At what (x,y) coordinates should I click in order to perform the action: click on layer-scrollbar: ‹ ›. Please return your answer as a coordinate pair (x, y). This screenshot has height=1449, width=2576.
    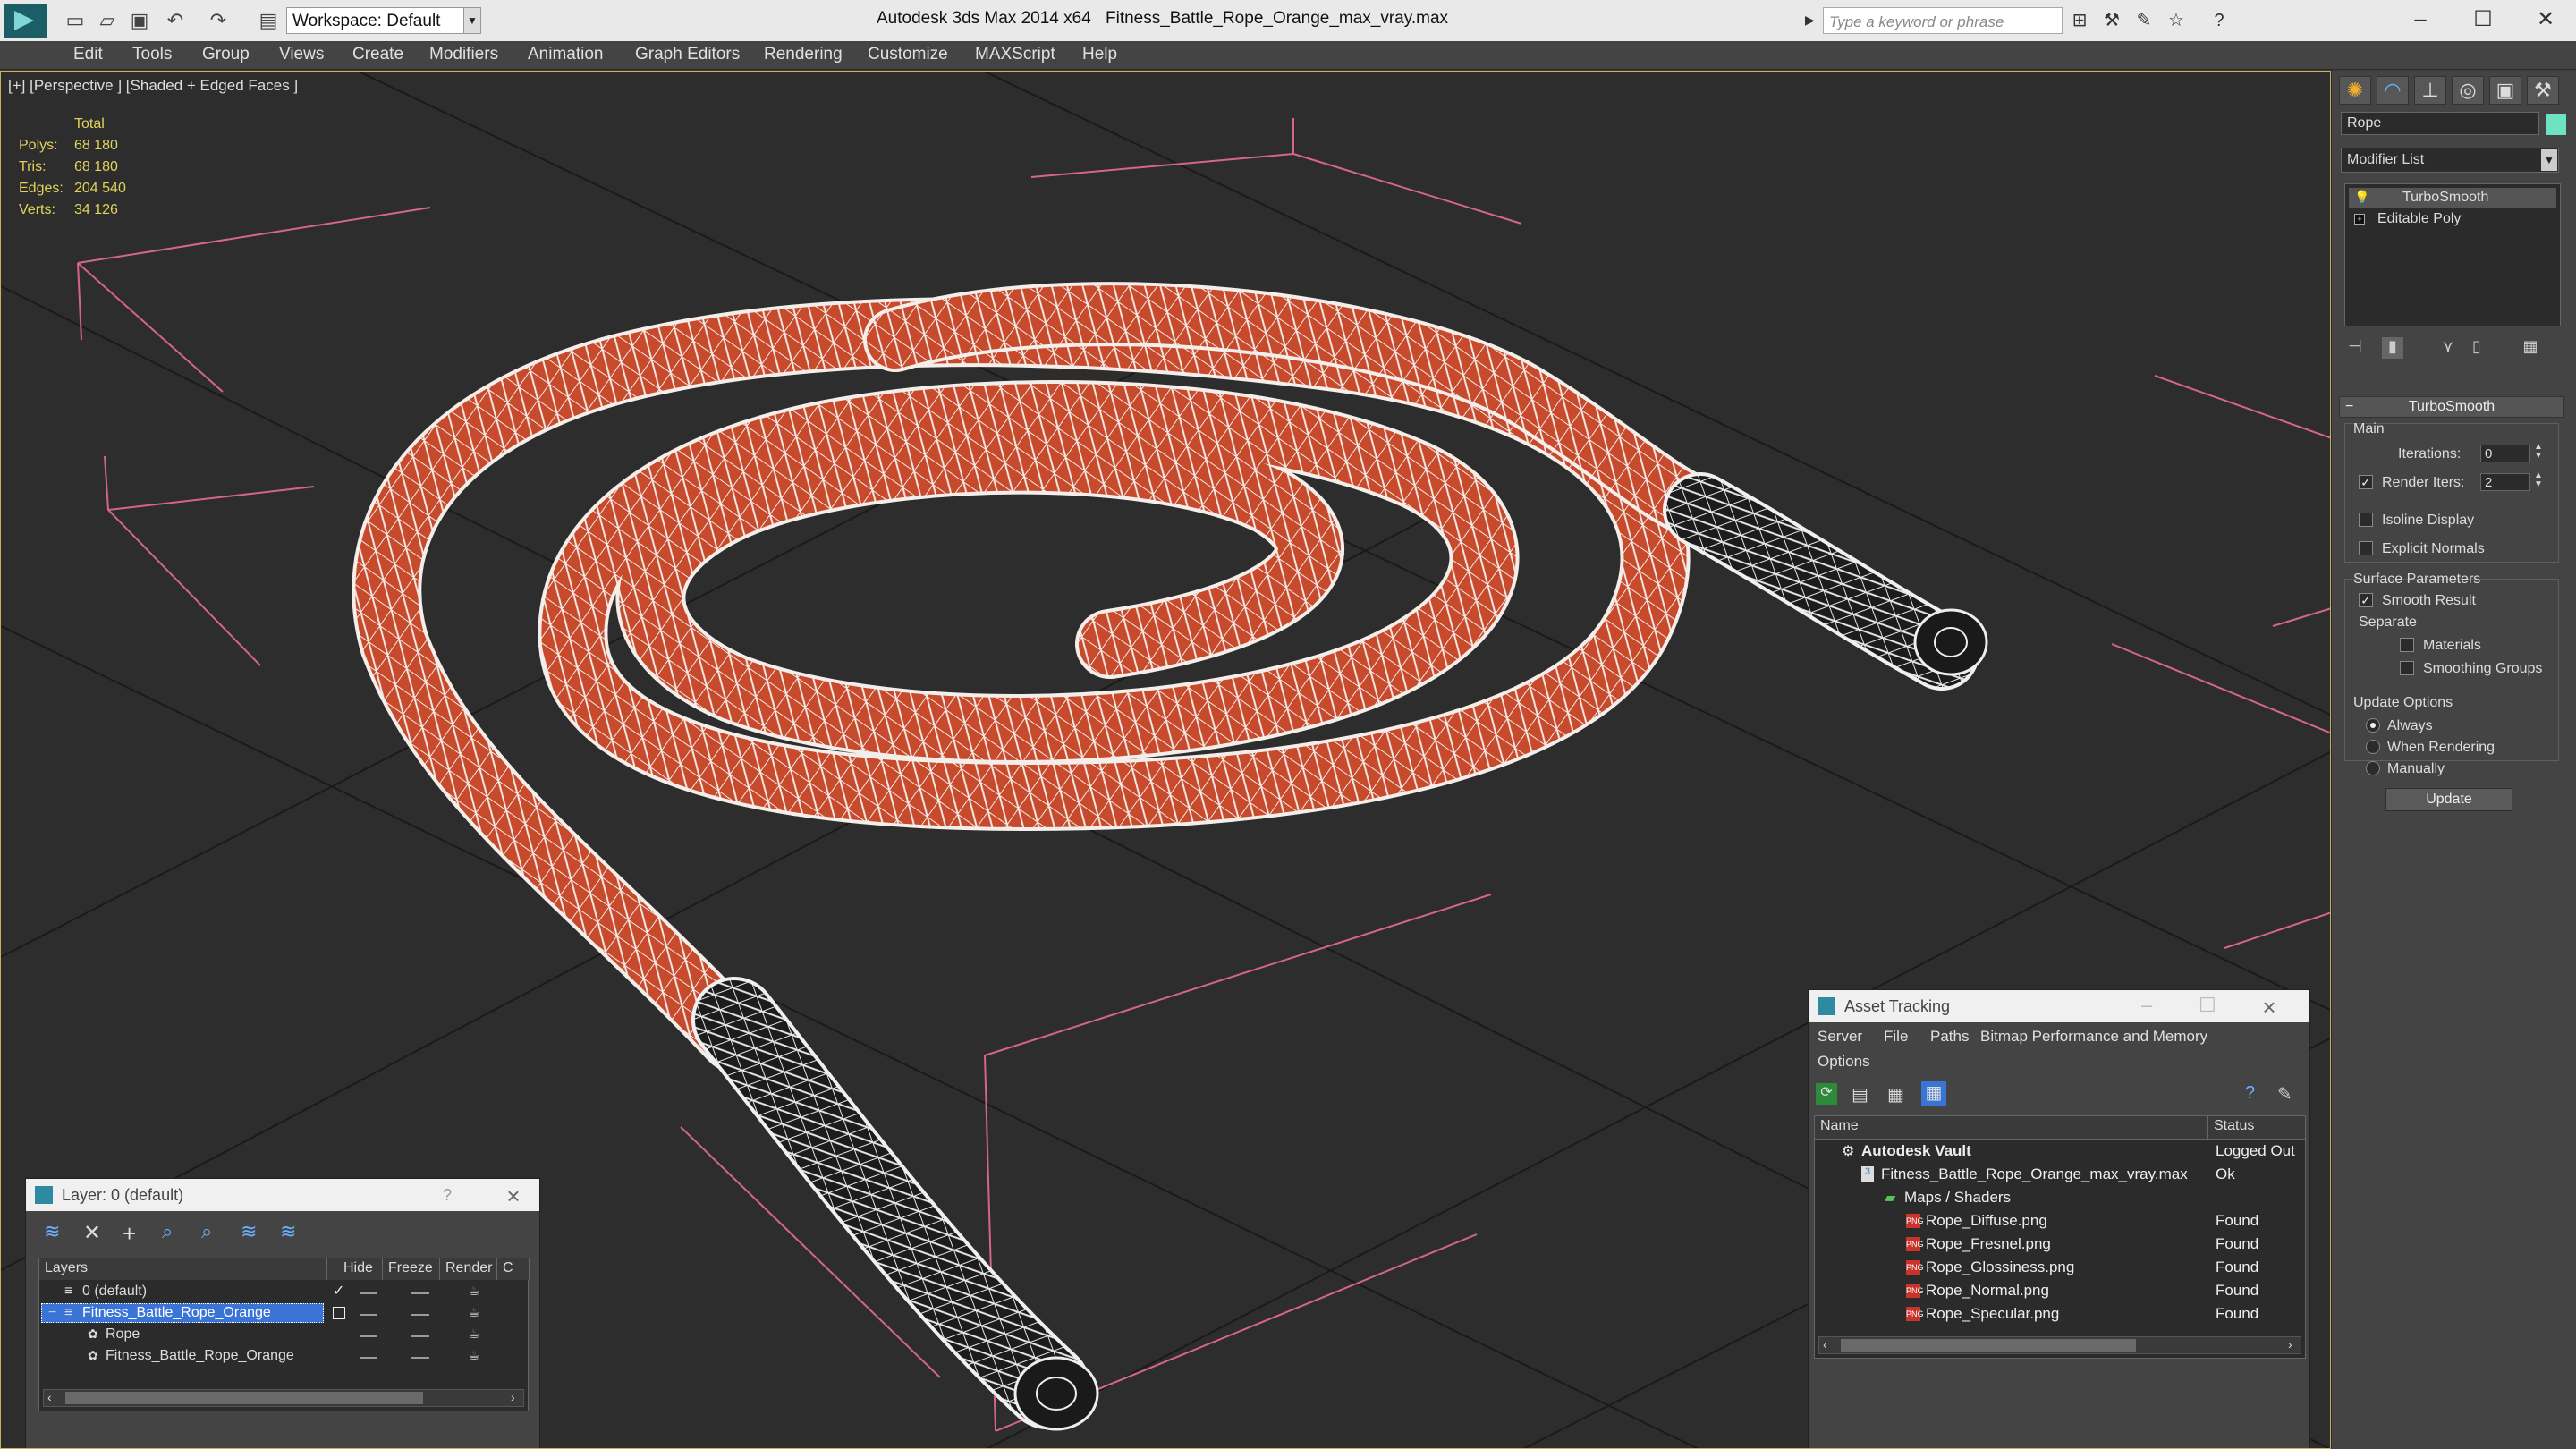
    Looking at the image, I should click on (283, 1398).